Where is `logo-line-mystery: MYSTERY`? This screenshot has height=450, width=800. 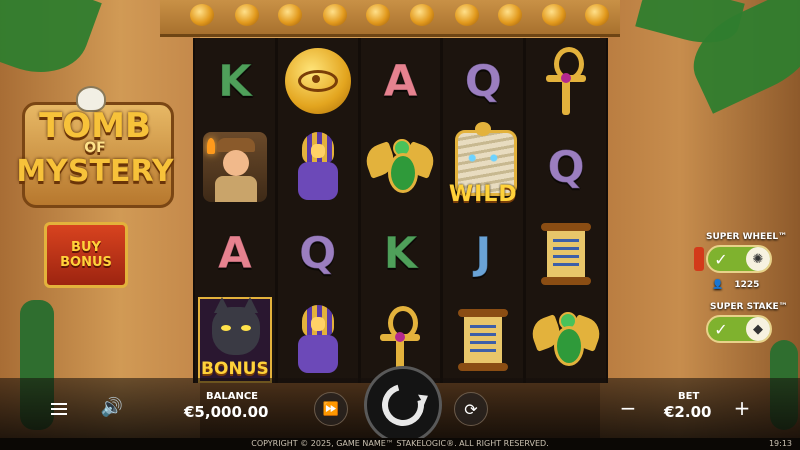 logo-line-mystery: MYSTERY is located at coordinates (95, 171).